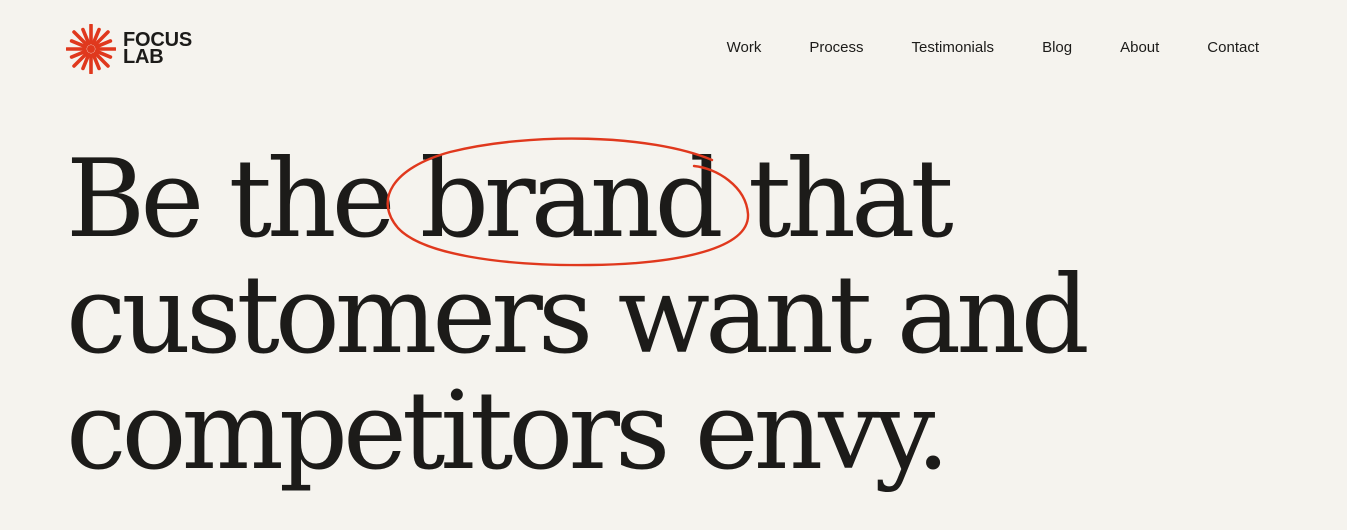 Image resolution: width=1347 pixels, height=530 pixels. I want to click on nav-link-blog: Blog, so click(1057, 48).